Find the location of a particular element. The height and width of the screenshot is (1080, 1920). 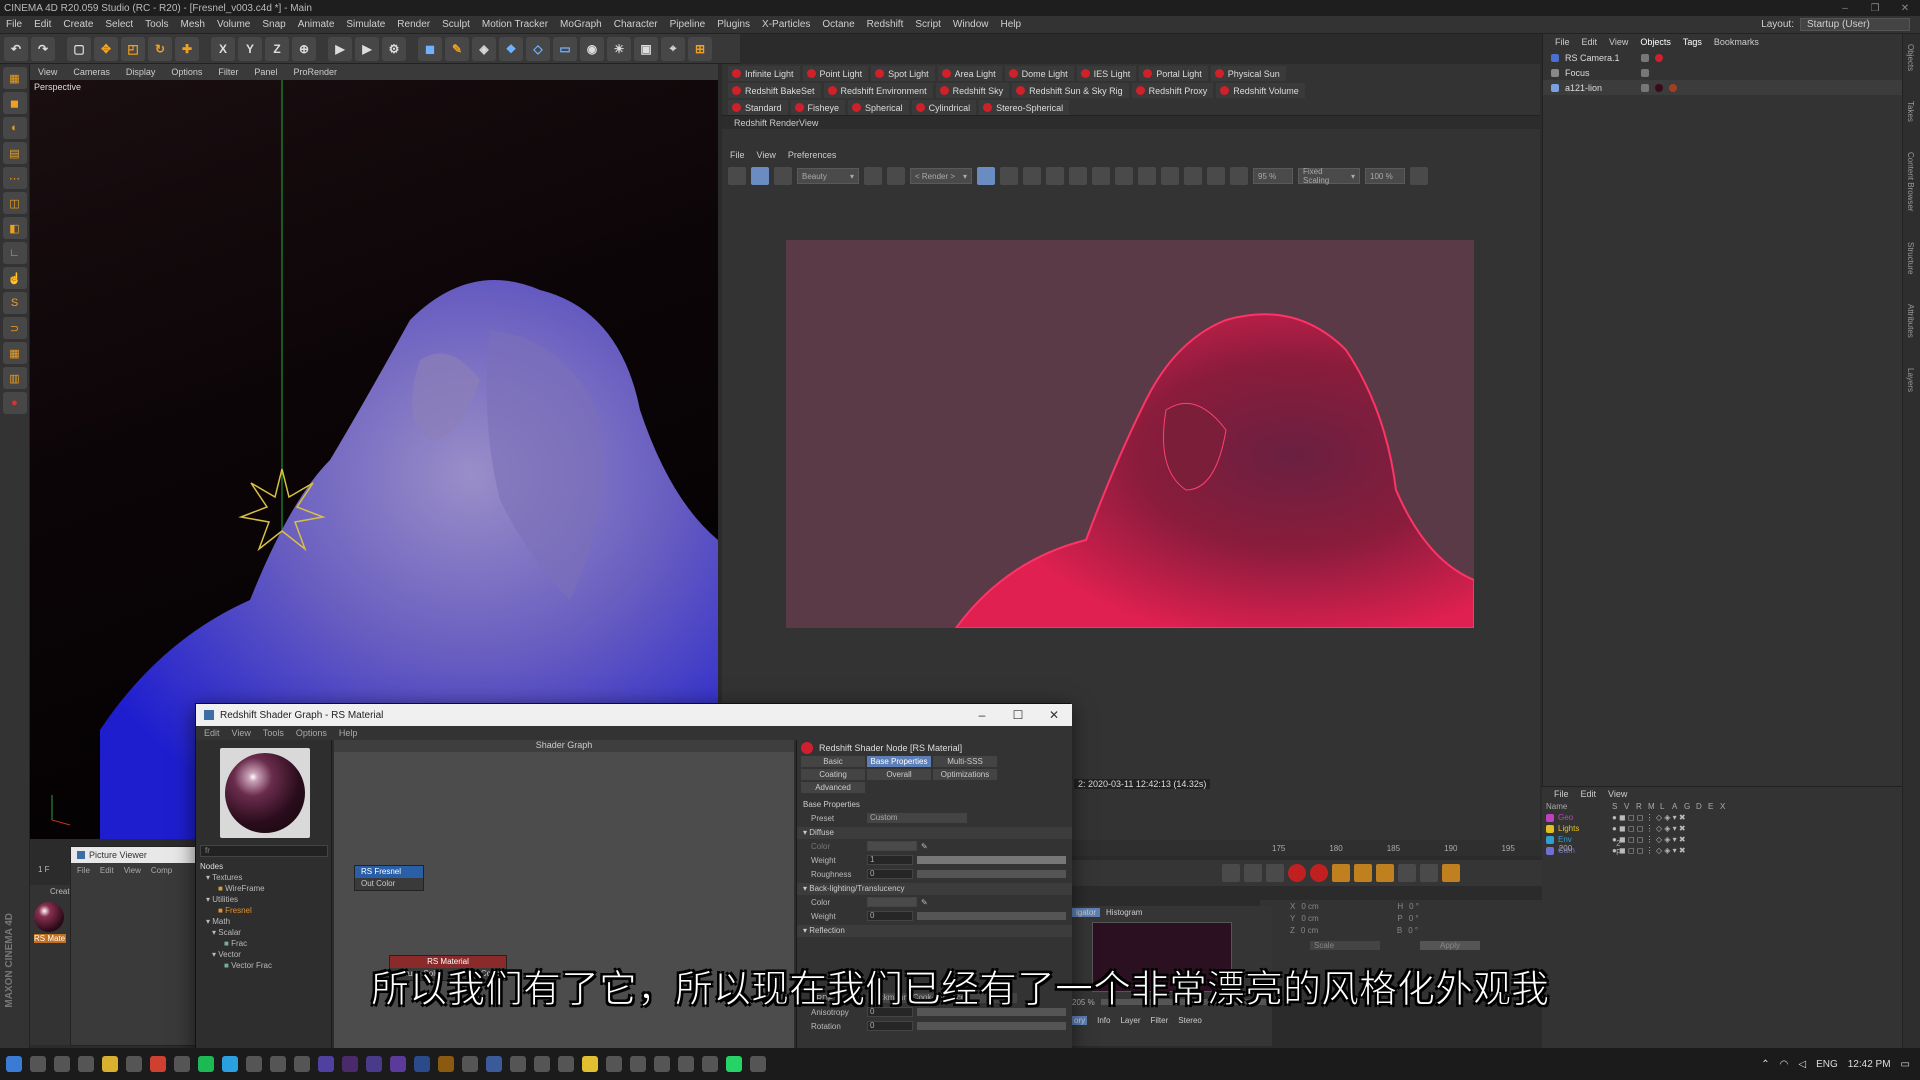

menu-motion-tracker: Motion Tracker is located at coordinates (515, 24).